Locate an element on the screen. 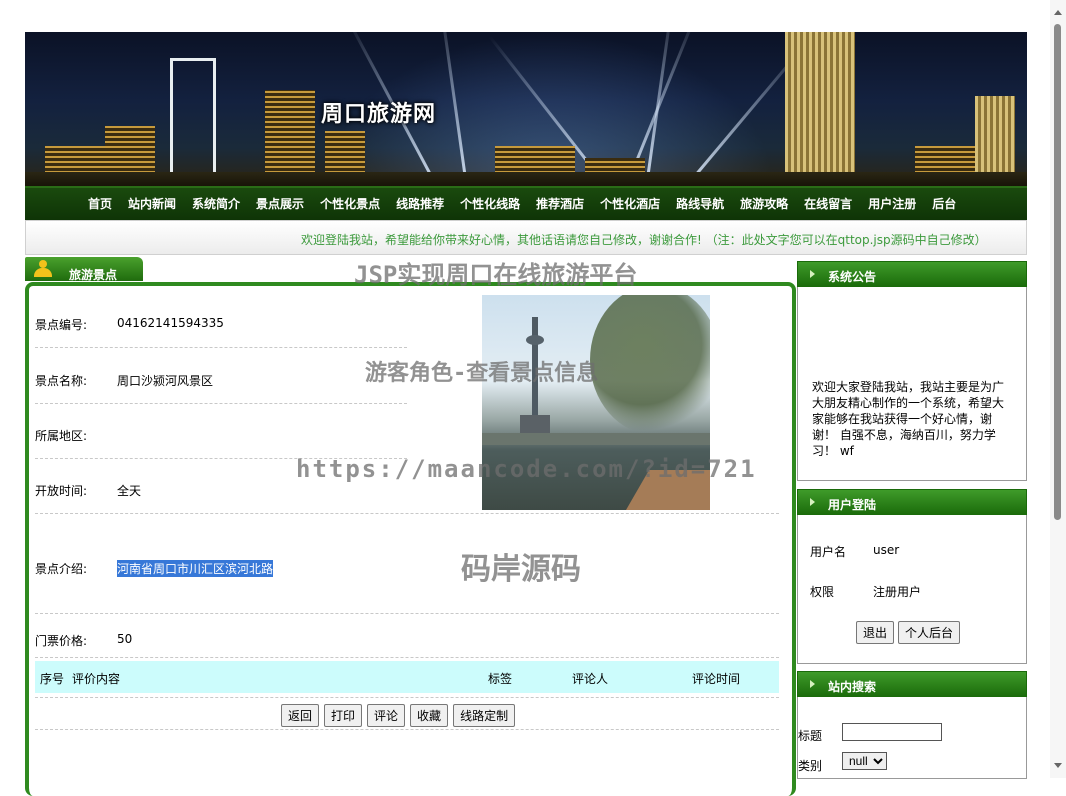 The image size is (1066, 796). nav-item: 后台 is located at coordinates (944, 203).